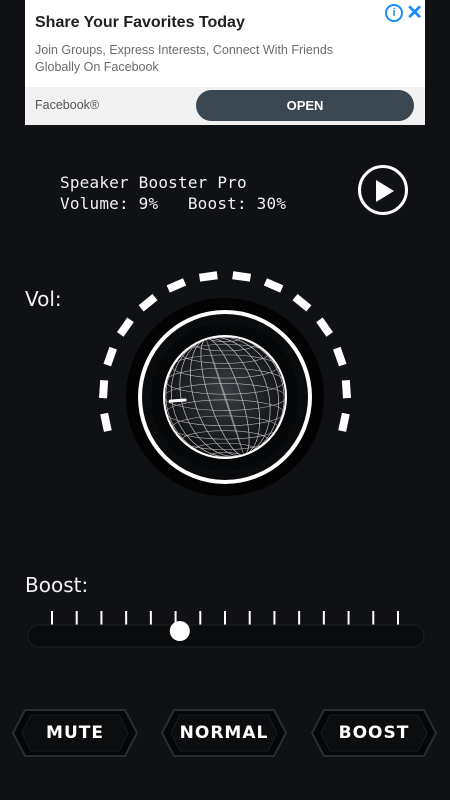 This screenshot has height=800, width=450. I want to click on boost-label: Boost:, so click(57, 585).